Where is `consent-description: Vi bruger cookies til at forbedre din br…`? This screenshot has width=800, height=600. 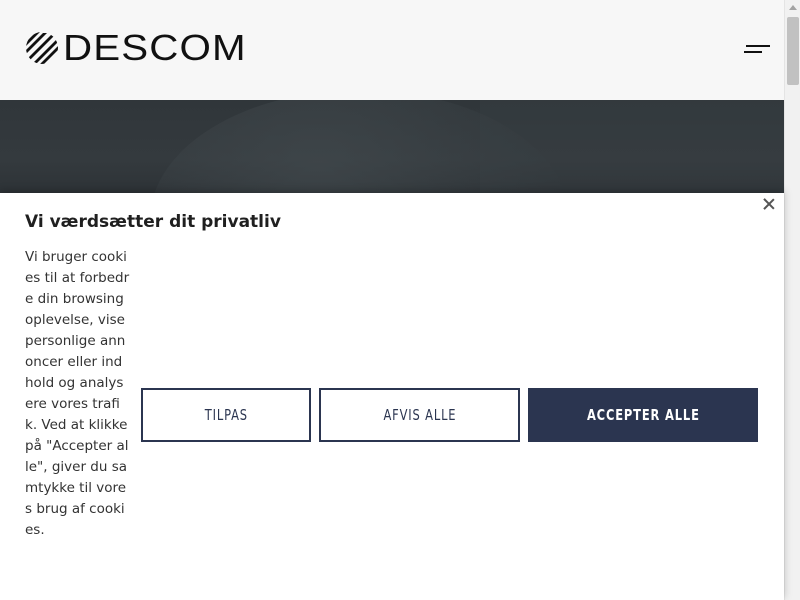
consent-description: Vi bruger cookies til at forbedre din br… is located at coordinates (77, 393).